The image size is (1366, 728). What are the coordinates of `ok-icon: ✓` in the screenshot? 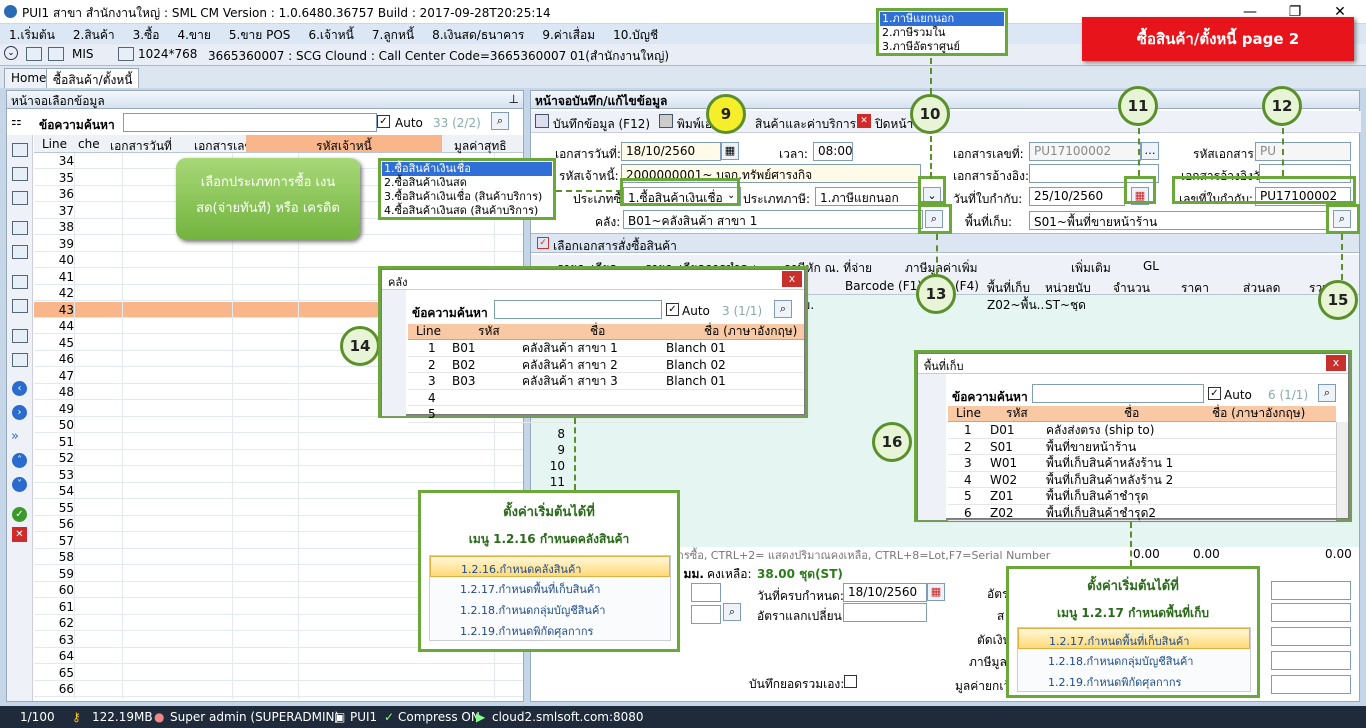 It's located at (19, 514).